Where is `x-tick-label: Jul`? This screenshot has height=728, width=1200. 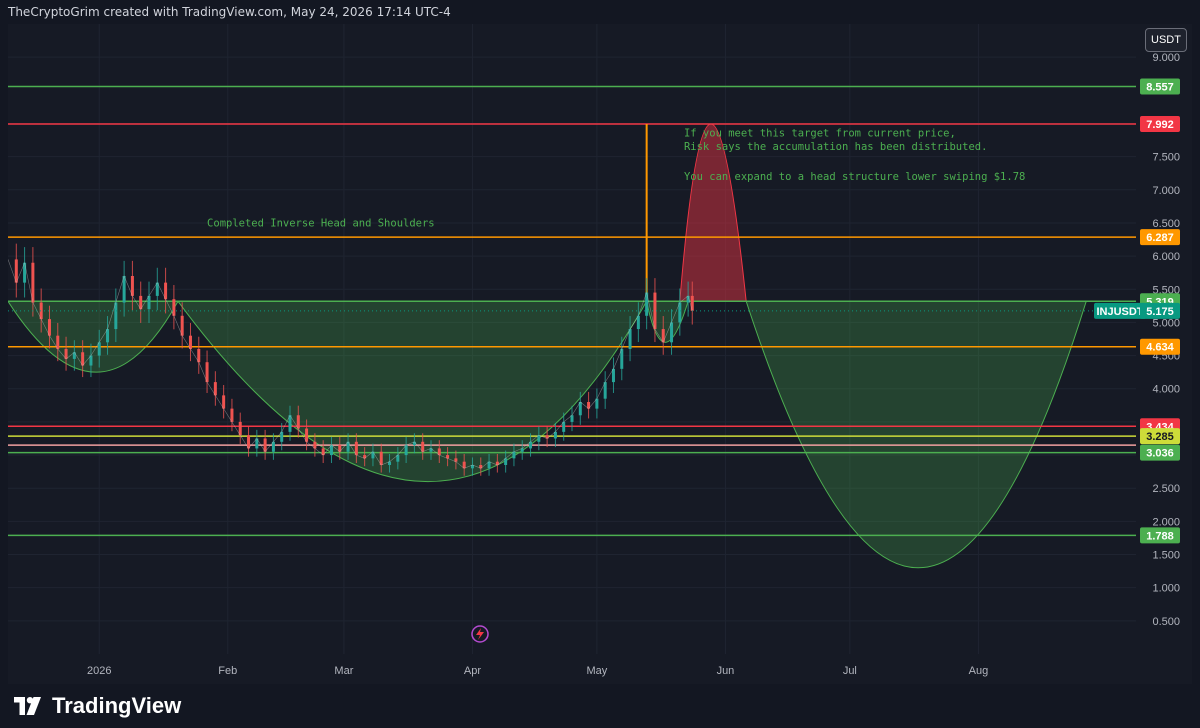
x-tick-label: Jul is located at coordinates (850, 671).